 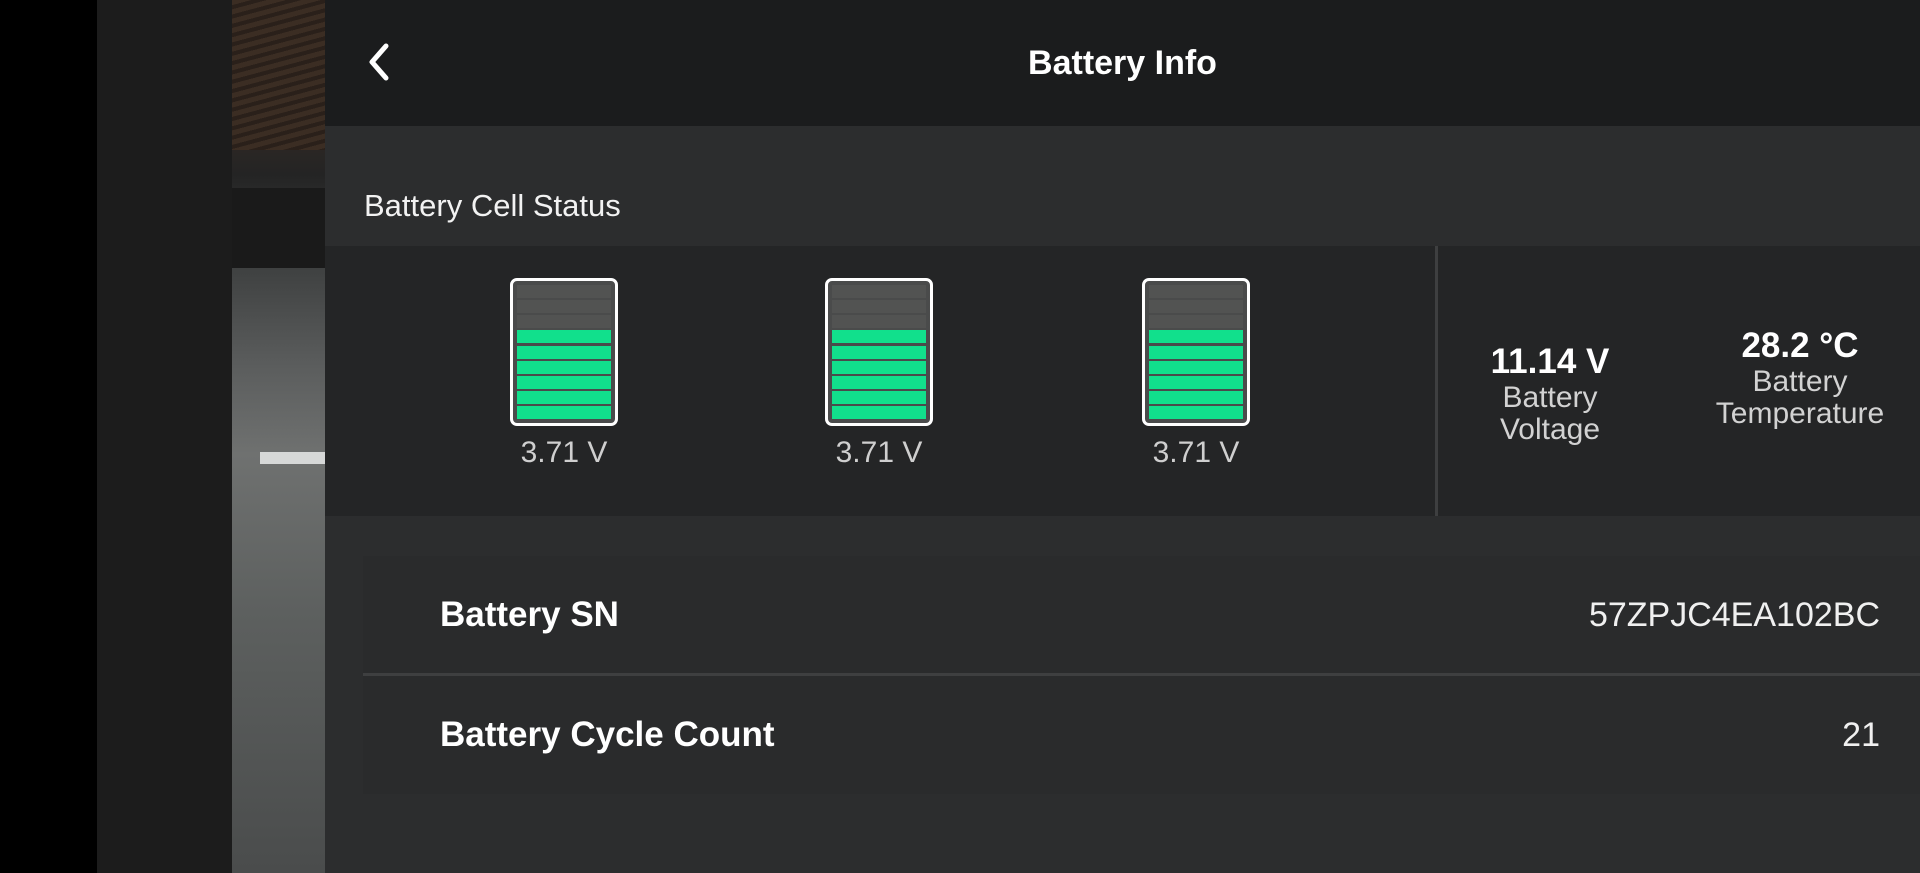 I want to click on battery-cycle-count-label: Battery Cycle Count, so click(x=607, y=734).